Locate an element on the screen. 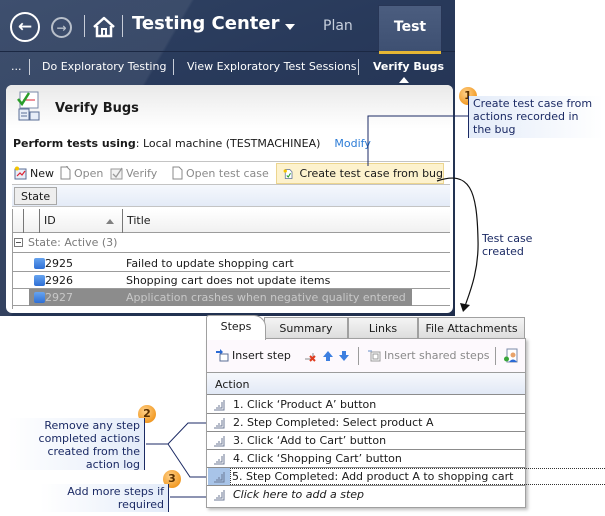 The height and width of the screenshot is (516, 605). verify-button: Verify is located at coordinates (133, 173).